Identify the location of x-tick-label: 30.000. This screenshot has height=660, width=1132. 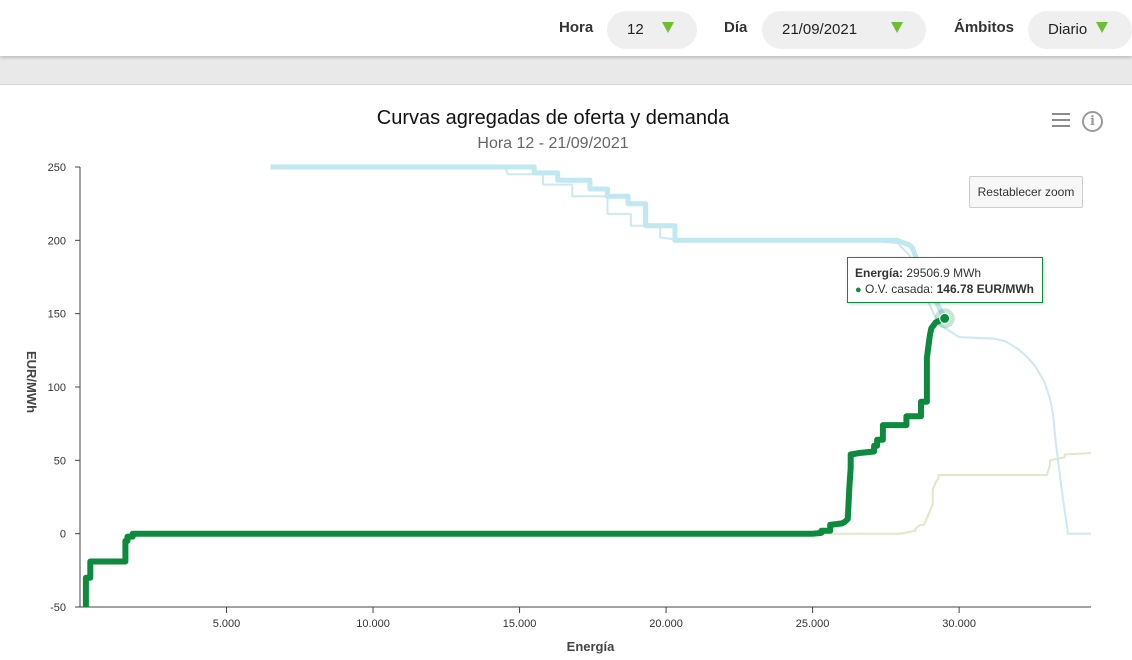
(959, 624).